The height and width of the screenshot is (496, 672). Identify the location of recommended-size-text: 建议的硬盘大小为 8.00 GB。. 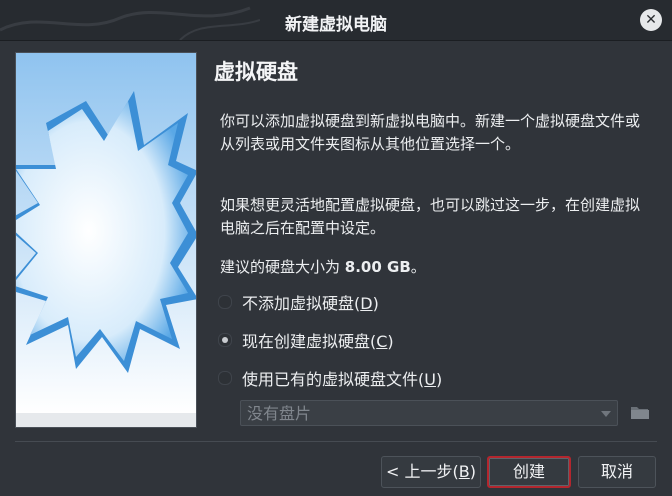
(323, 267).